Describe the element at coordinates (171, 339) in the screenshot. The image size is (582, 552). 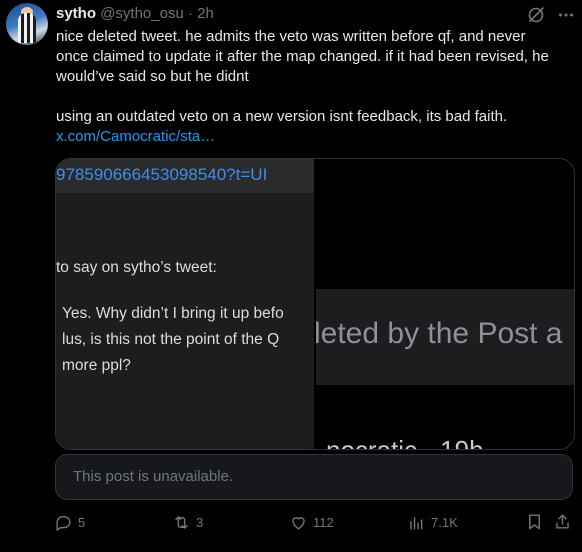
I see `screenshot-text-line: lus, is this not the point of the Q` at that location.